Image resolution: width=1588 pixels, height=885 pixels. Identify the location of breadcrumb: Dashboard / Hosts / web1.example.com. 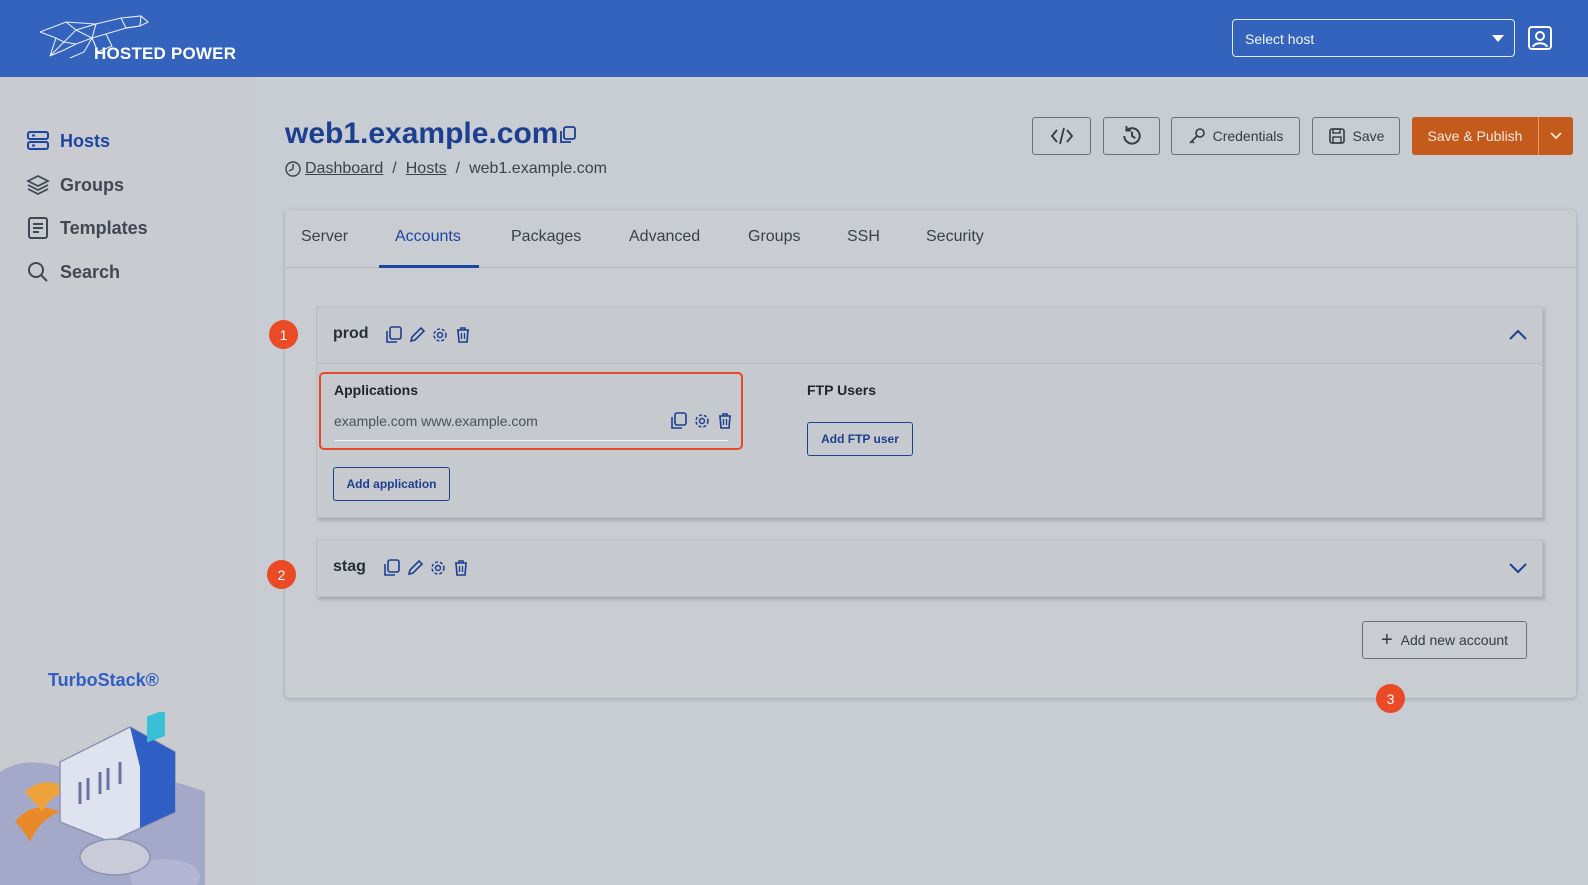
(446, 169).